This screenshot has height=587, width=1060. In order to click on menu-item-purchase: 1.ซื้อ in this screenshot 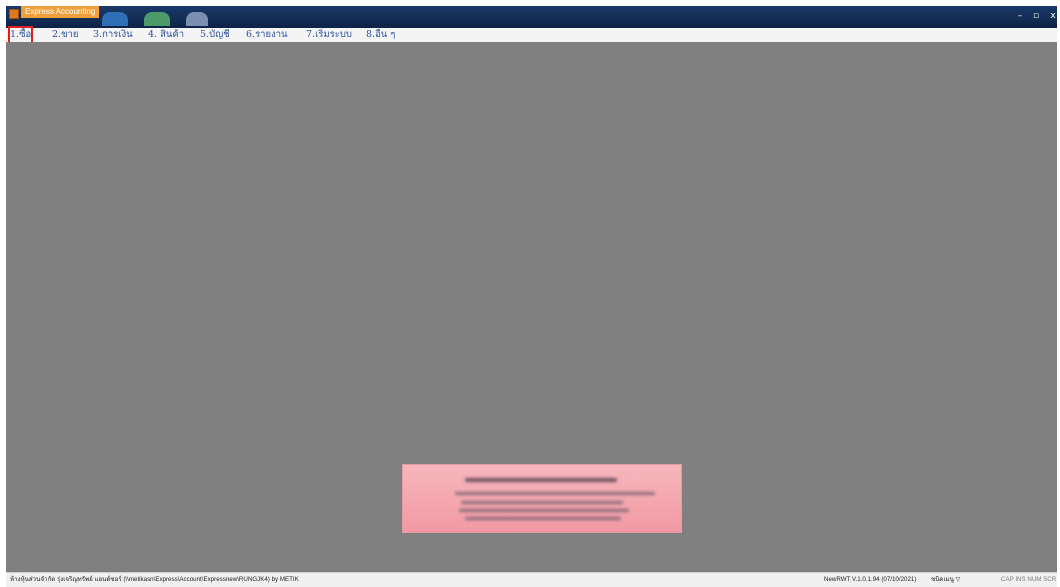, I will do `click(20, 35)`.